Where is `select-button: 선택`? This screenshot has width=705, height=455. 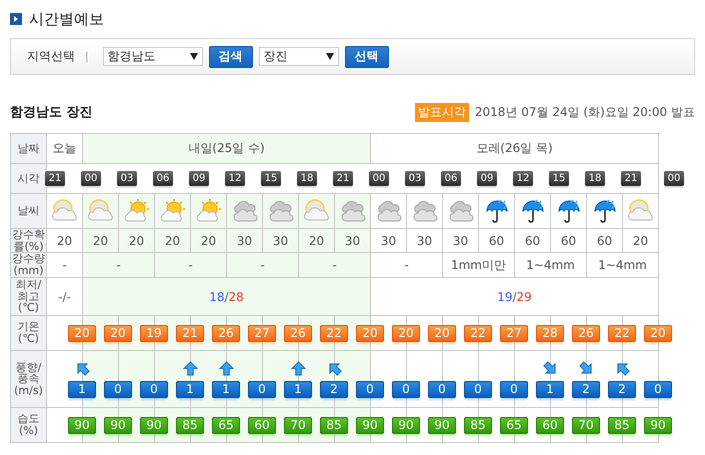
select-button: 선택 is located at coordinates (366, 57).